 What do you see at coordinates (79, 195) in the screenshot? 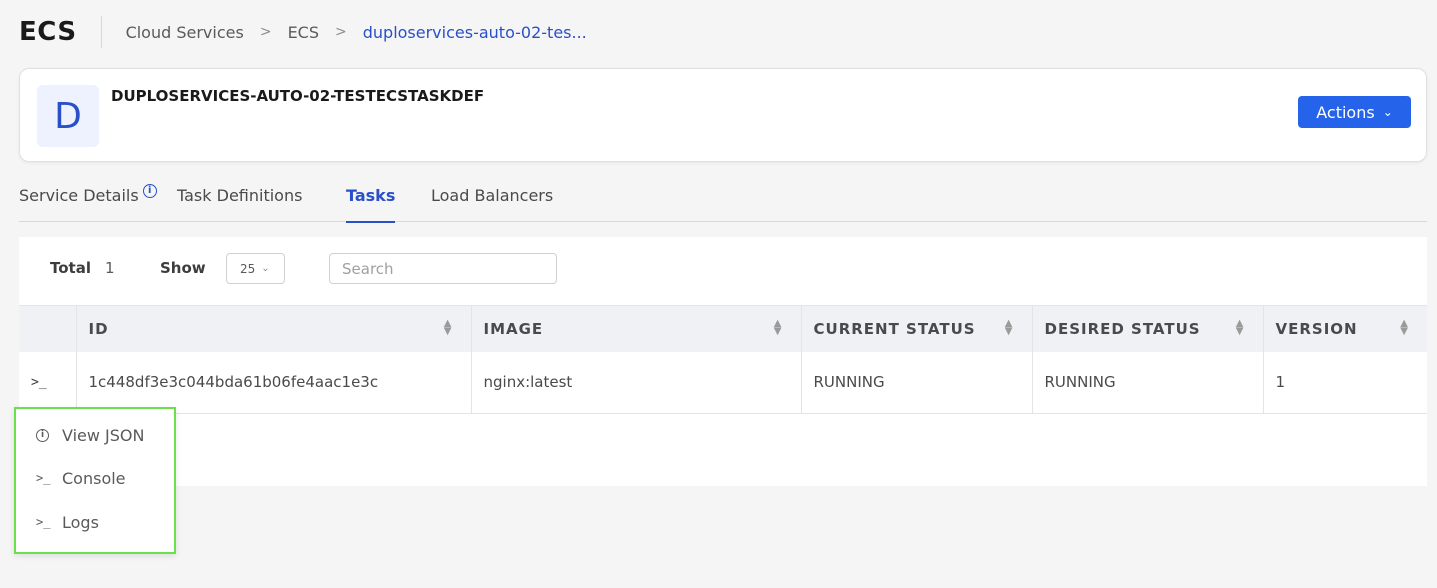
I see `tab-label: Service Details` at bounding box center [79, 195].